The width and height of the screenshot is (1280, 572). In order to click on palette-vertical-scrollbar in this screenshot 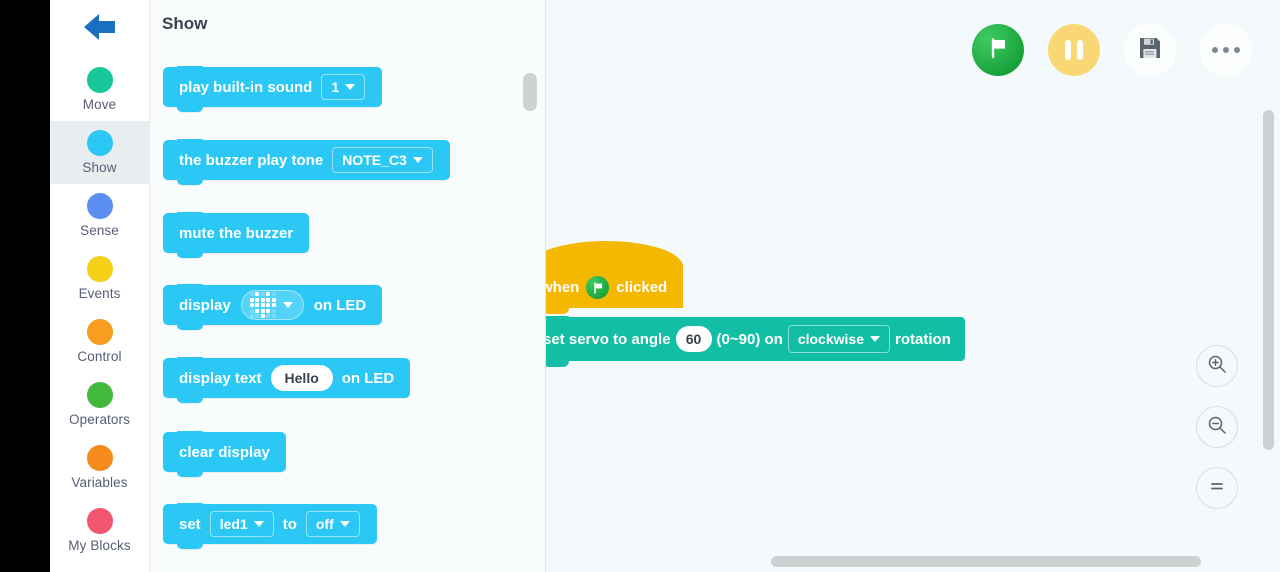, I will do `click(530, 92)`.